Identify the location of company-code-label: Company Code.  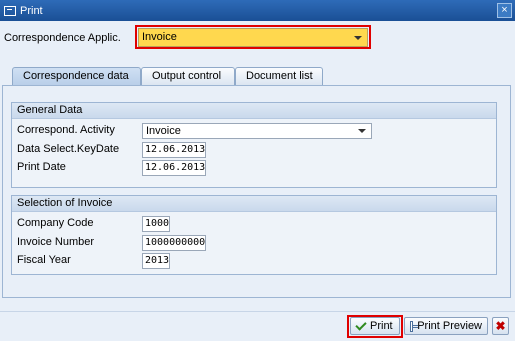
(55, 223).